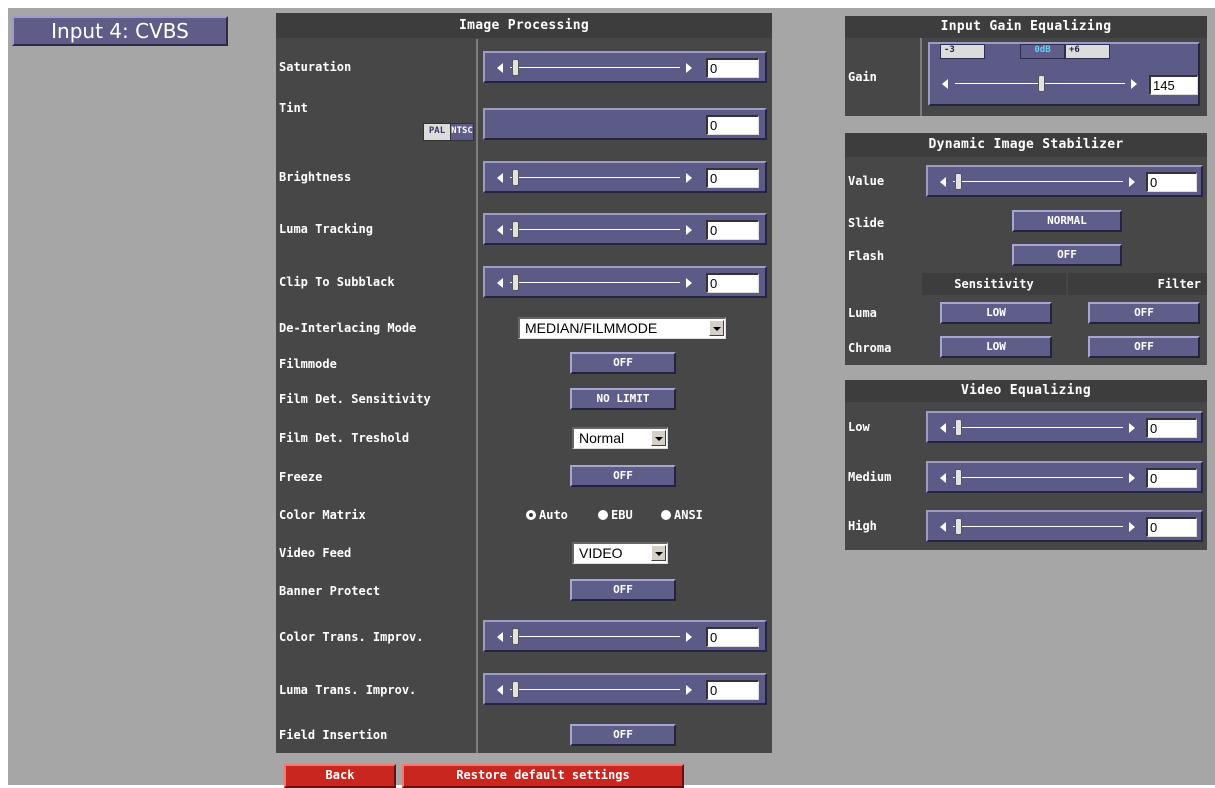 The image size is (1215, 788). What do you see at coordinates (1171, 182) in the screenshot?
I see `dis-value-input` at bounding box center [1171, 182].